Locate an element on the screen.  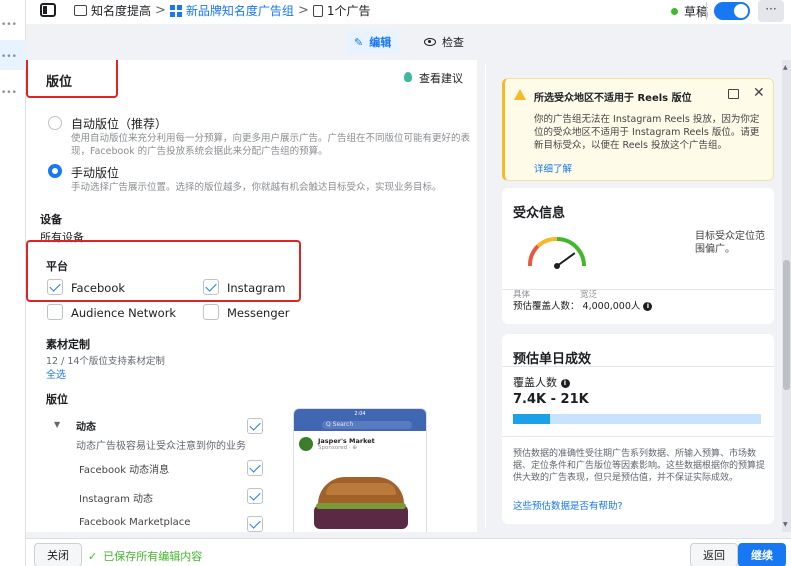
right-panel-scrollbar: ▲ ▼ is located at coordinates (786, 296).